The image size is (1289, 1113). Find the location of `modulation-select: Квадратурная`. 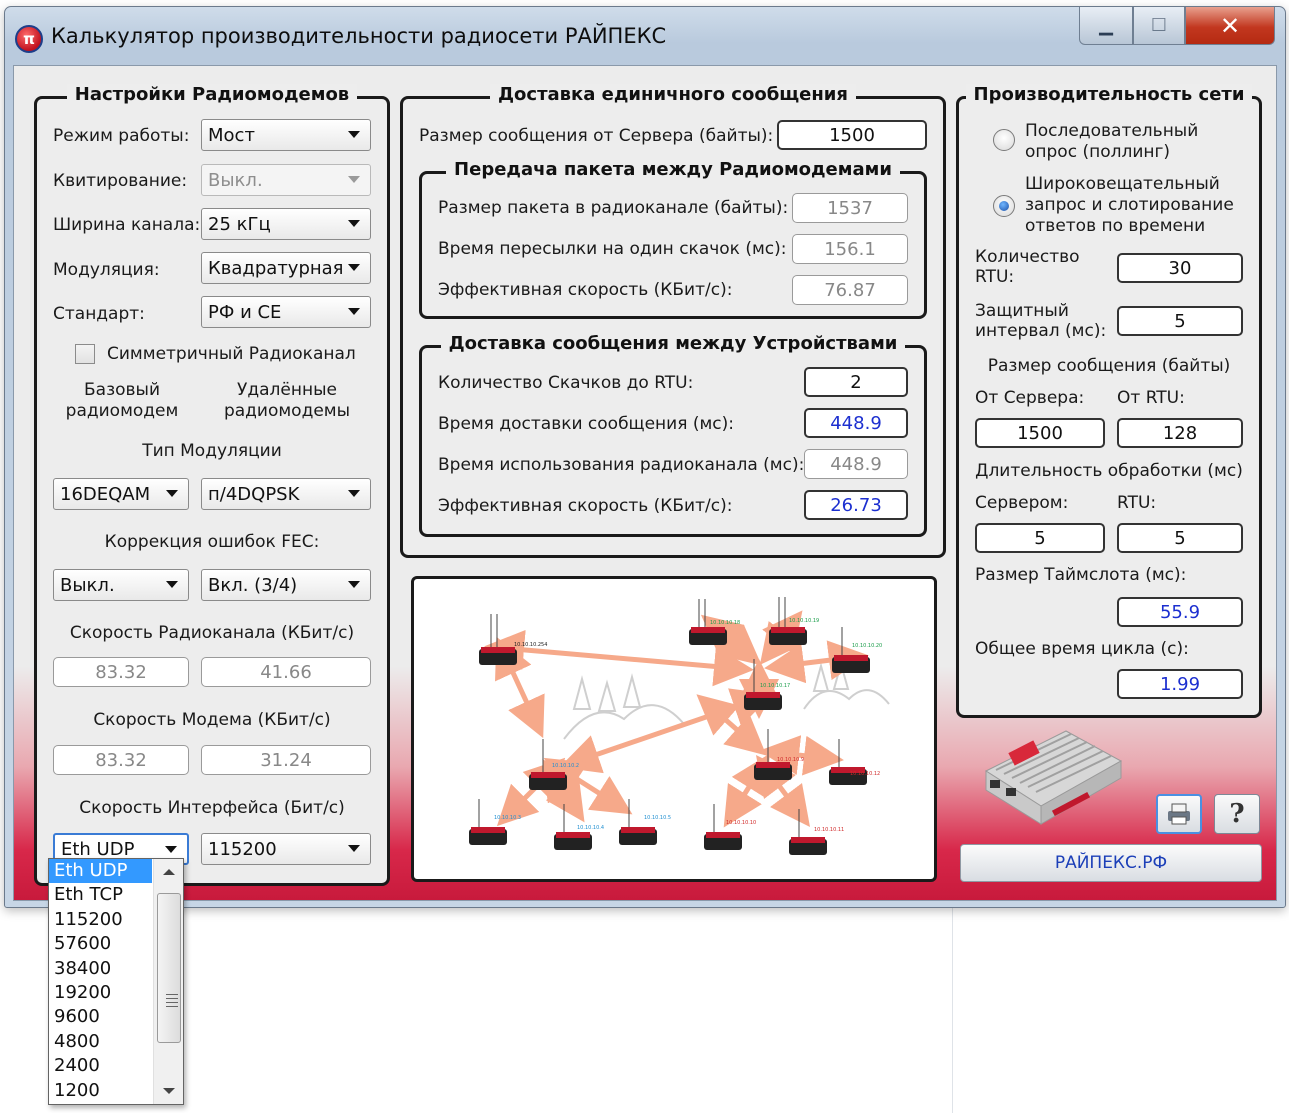

modulation-select: Квадратурная is located at coordinates (286, 268).